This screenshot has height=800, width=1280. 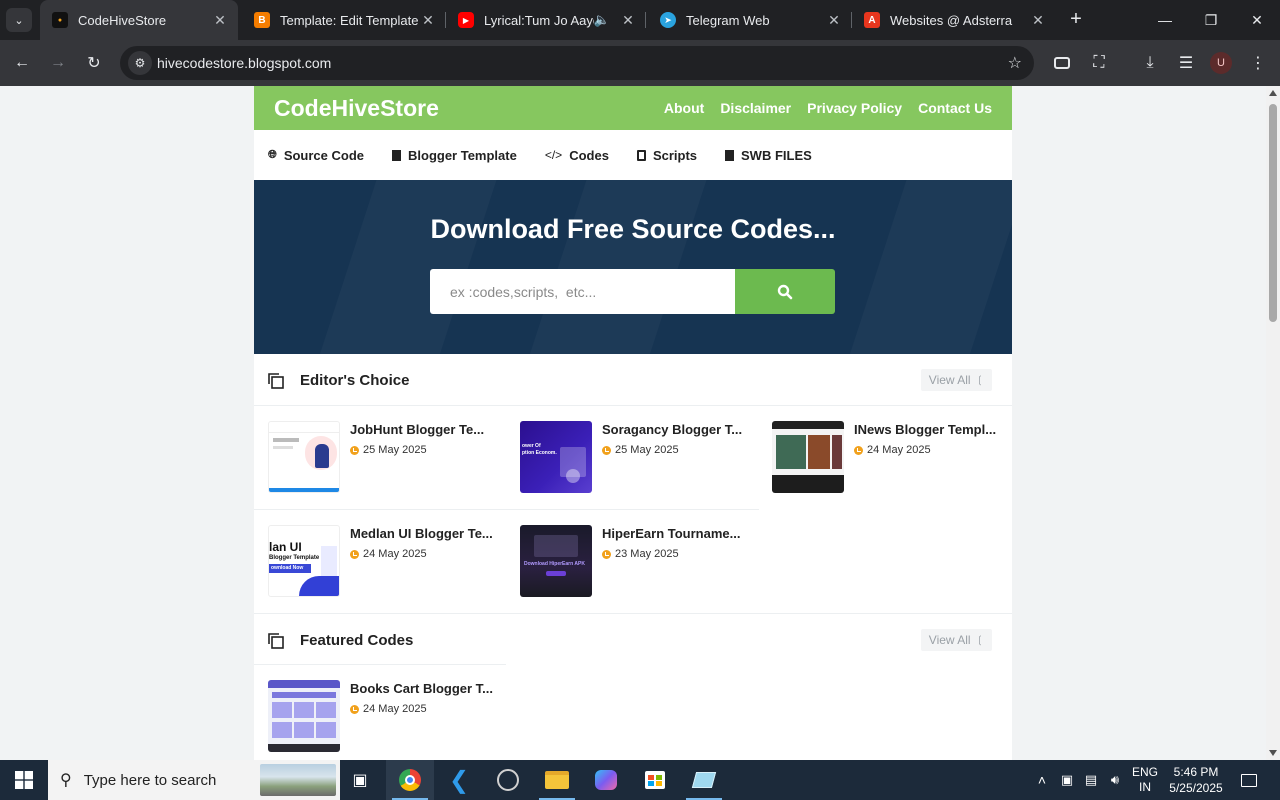 I want to click on category-blogger-template: Blogger Template, so click(x=454, y=155).